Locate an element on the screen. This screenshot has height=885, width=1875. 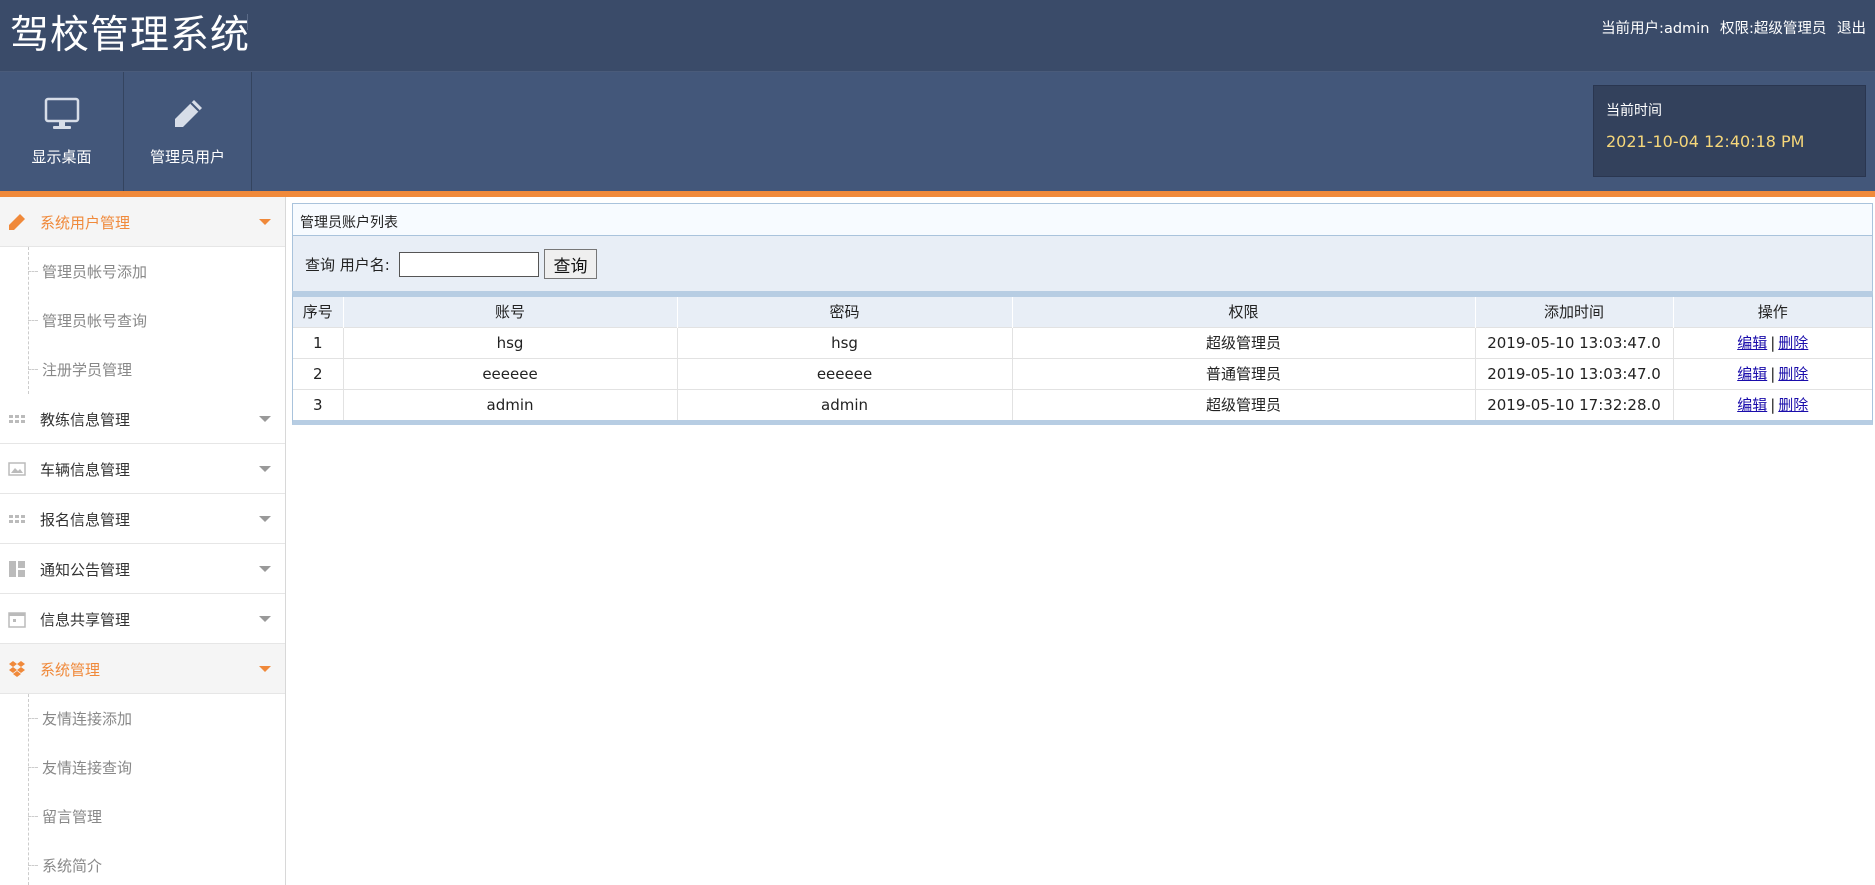
sidebar-item-admin-add: 管理员帐号添加 is located at coordinates (142, 271).